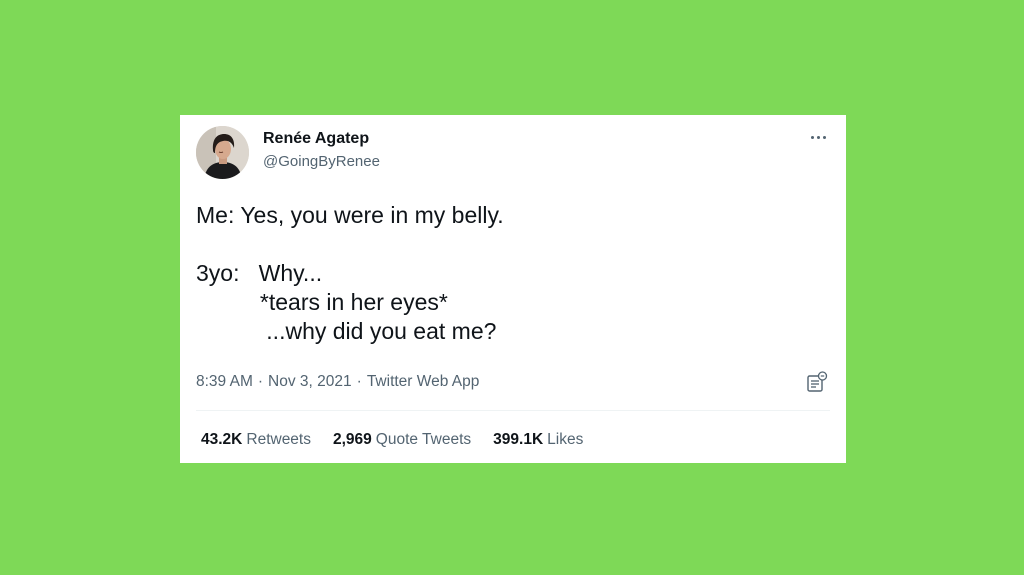 The image size is (1024, 575). I want to click on quote-tweets-count: 2,969, so click(352, 439).